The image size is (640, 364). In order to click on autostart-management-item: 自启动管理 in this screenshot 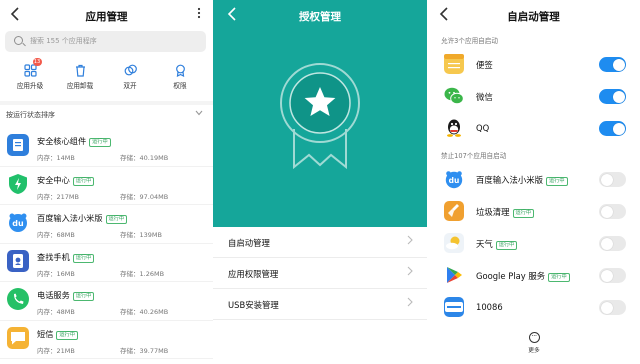, I will do `click(320, 242)`.